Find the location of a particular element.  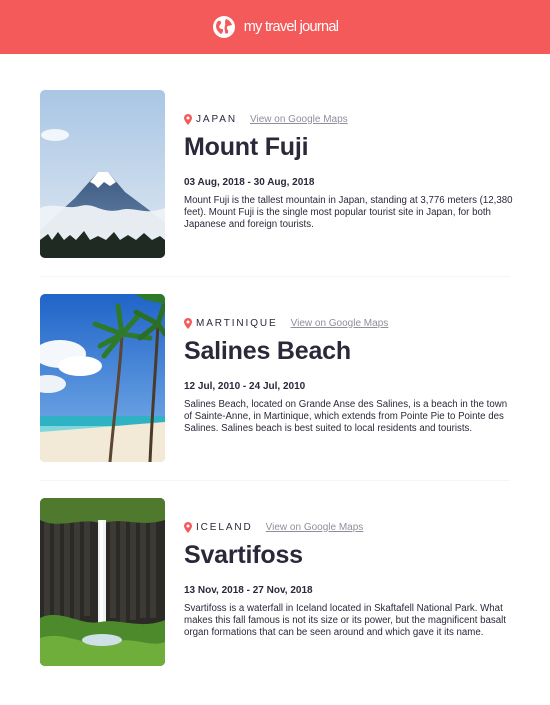

app-header: my travel journal is located at coordinates (275, 27).